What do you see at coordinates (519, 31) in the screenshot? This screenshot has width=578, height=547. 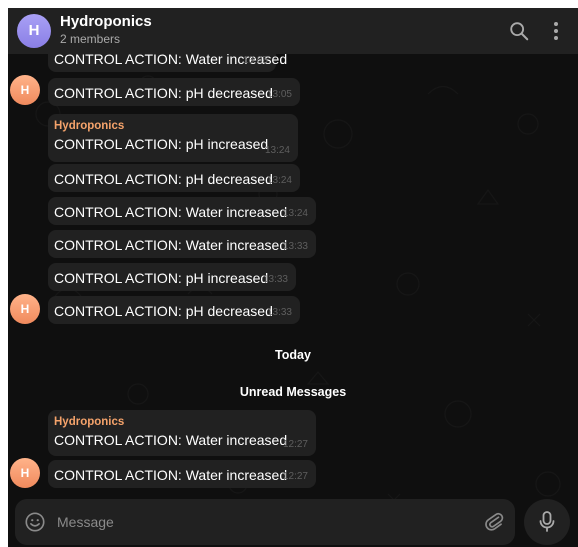 I see `search-icon` at bounding box center [519, 31].